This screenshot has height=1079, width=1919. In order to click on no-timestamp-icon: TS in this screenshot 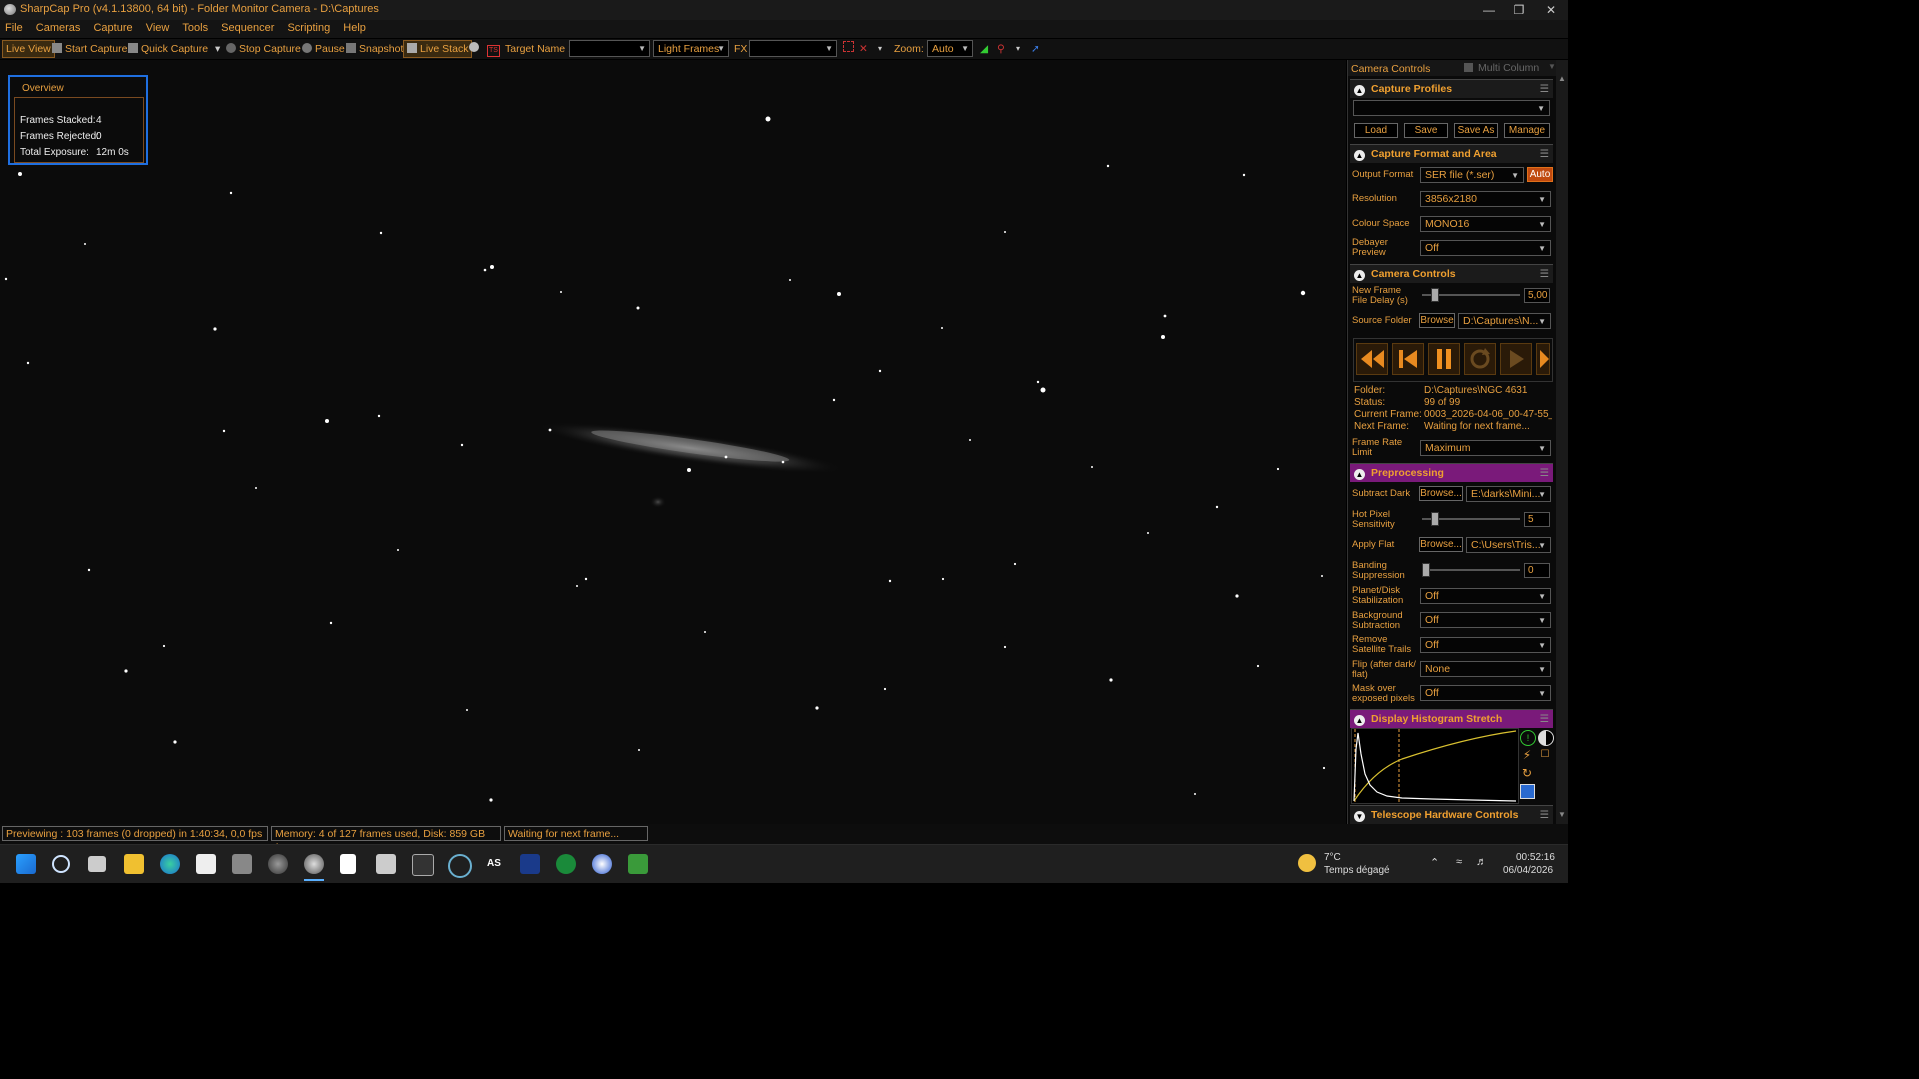, I will do `click(493, 49)`.